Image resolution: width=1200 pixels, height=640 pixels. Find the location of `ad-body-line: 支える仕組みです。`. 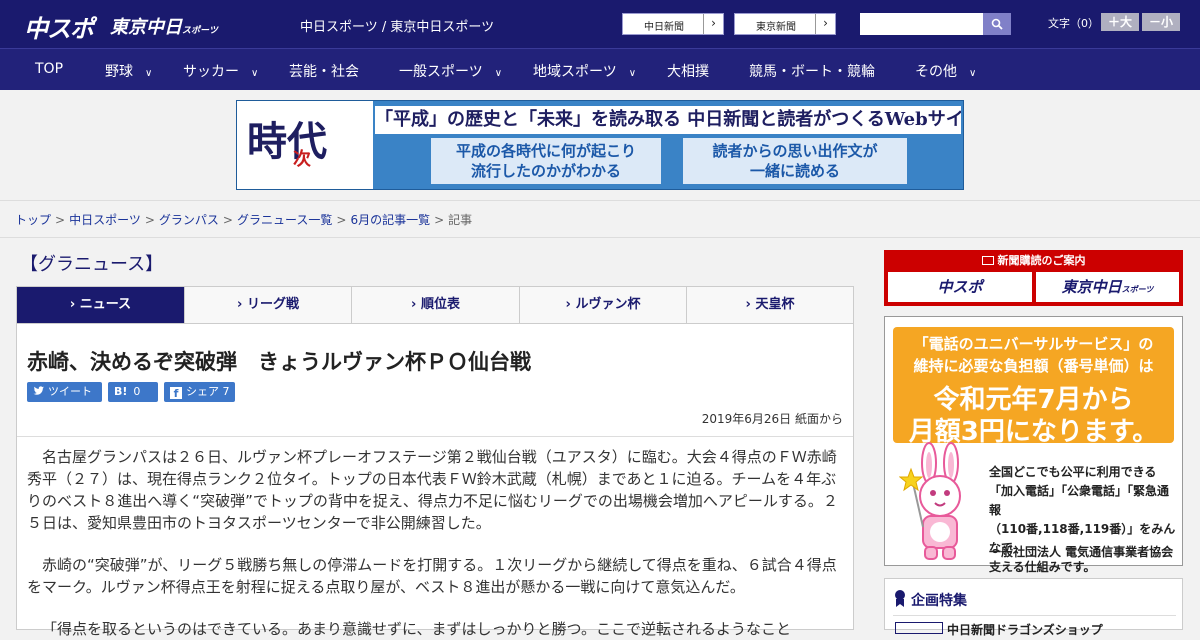

ad-body-line: 支える仕組みです。 is located at coordinates (1042, 567).